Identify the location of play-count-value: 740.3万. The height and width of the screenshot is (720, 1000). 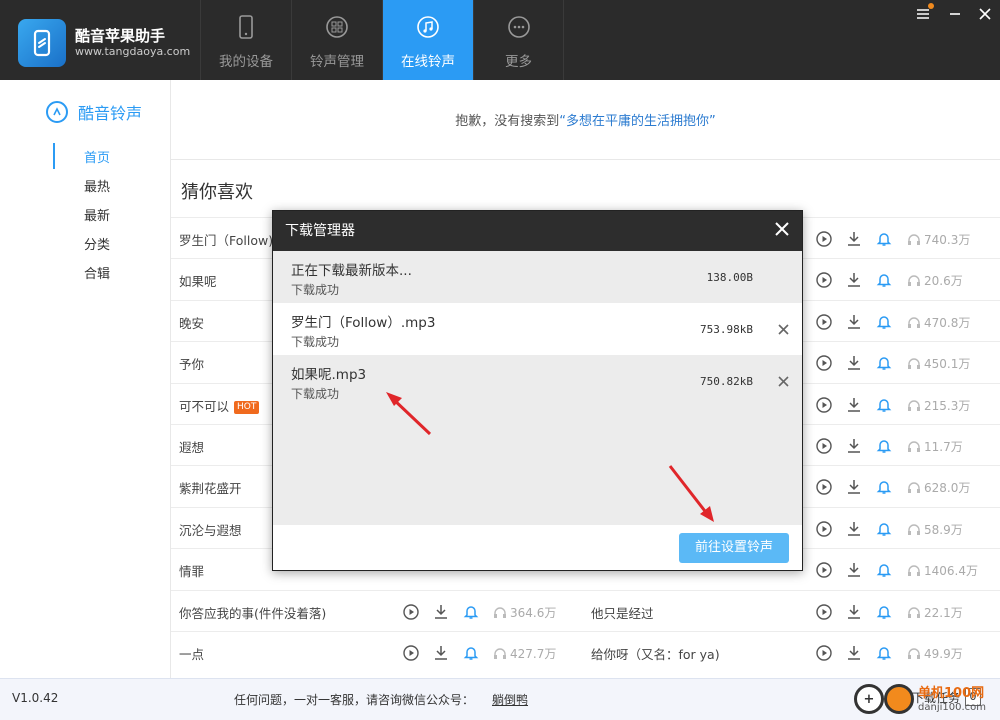
(947, 240).